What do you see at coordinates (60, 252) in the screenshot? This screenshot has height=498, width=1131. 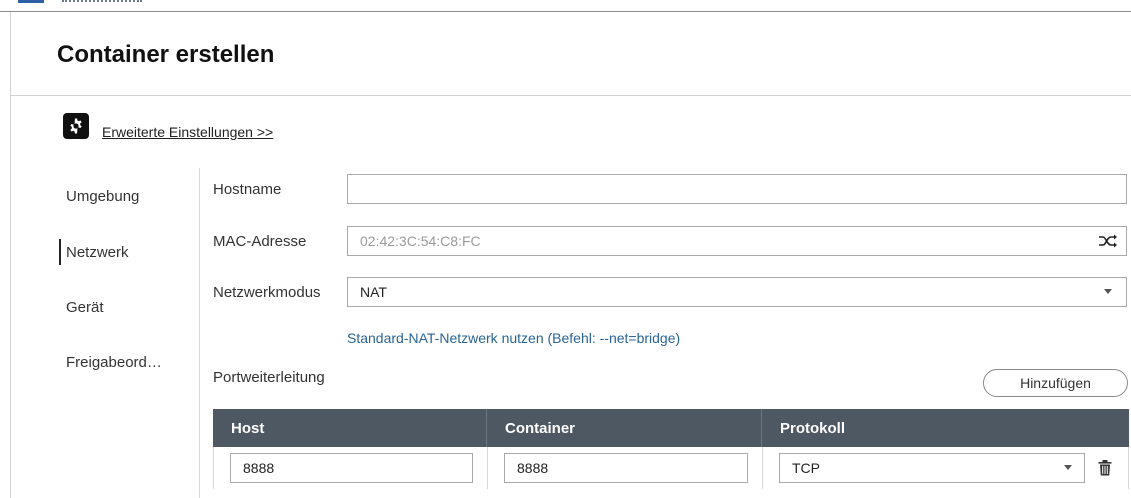 I see `nav-active-indicator` at bounding box center [60, 252].